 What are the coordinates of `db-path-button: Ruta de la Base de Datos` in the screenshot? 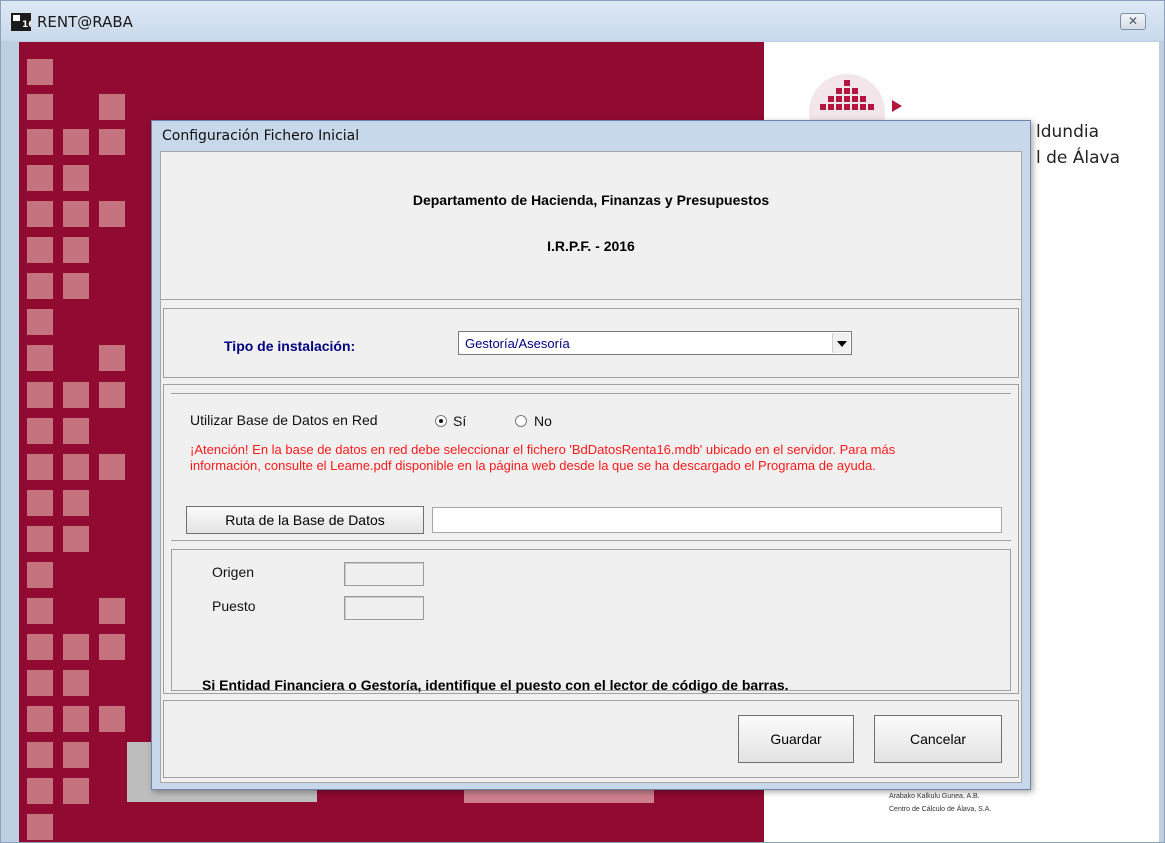 It's located at (305, 520).